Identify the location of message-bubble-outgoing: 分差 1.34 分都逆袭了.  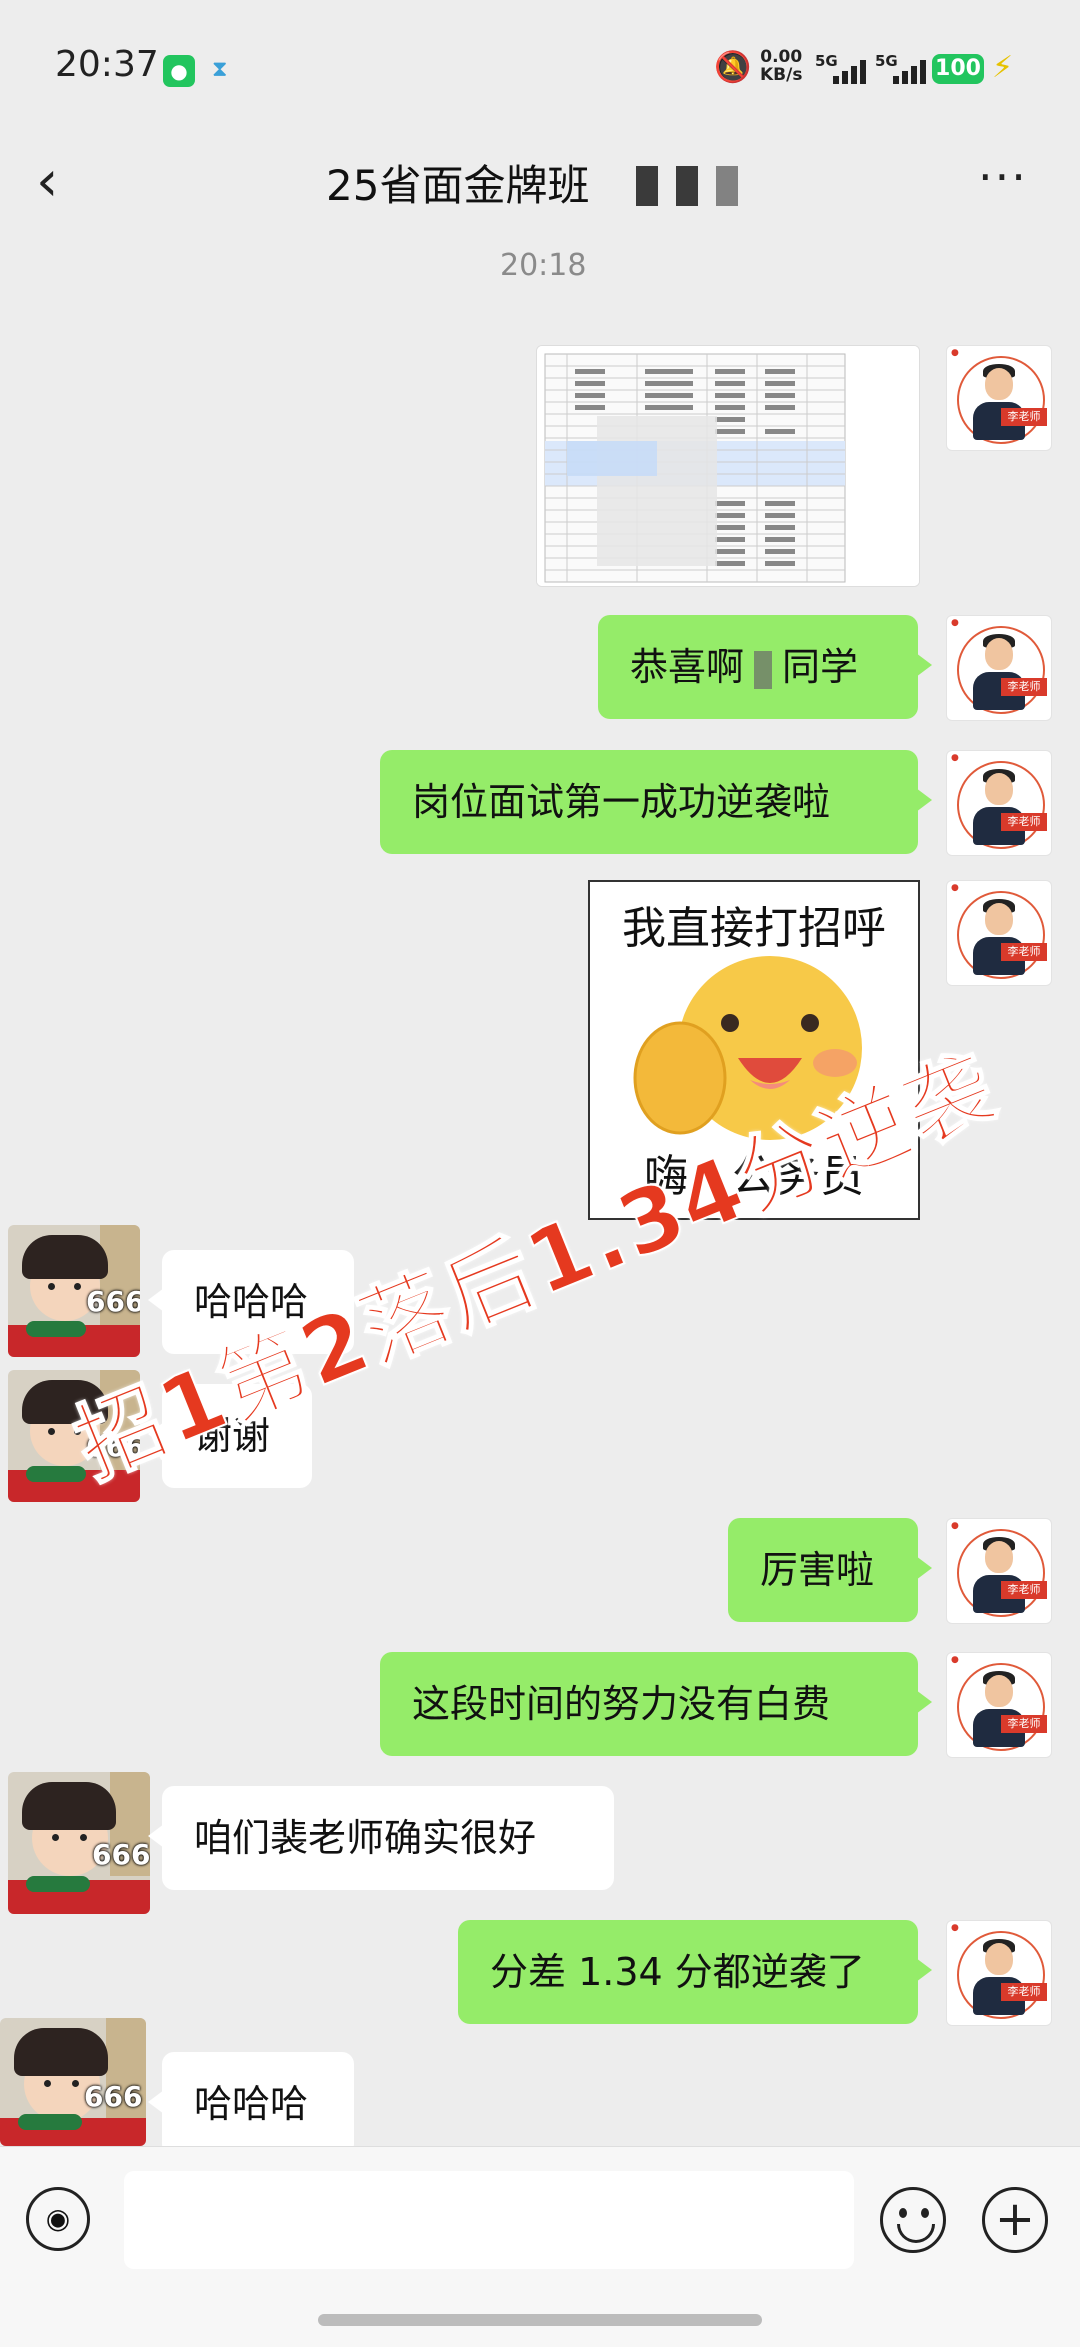
(695, 1972).